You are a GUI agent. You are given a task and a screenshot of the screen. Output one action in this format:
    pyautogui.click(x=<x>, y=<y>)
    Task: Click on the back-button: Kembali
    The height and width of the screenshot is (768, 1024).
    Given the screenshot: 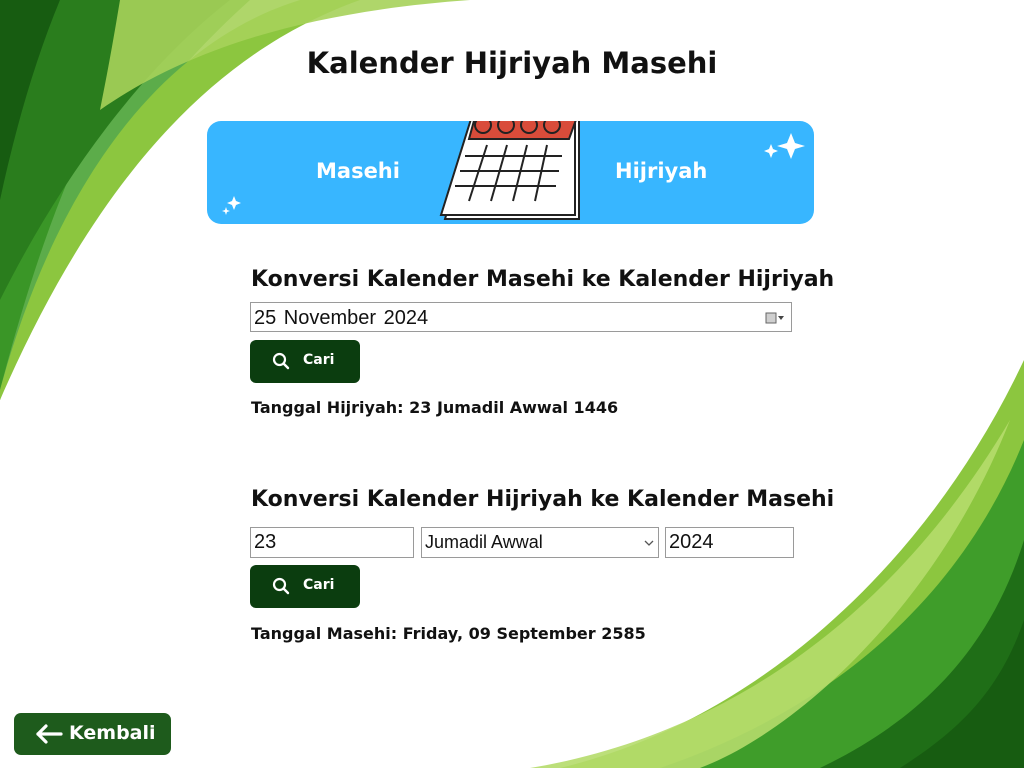 What is the action you would take?
    pyautogui.click(x=92, y=734)
    